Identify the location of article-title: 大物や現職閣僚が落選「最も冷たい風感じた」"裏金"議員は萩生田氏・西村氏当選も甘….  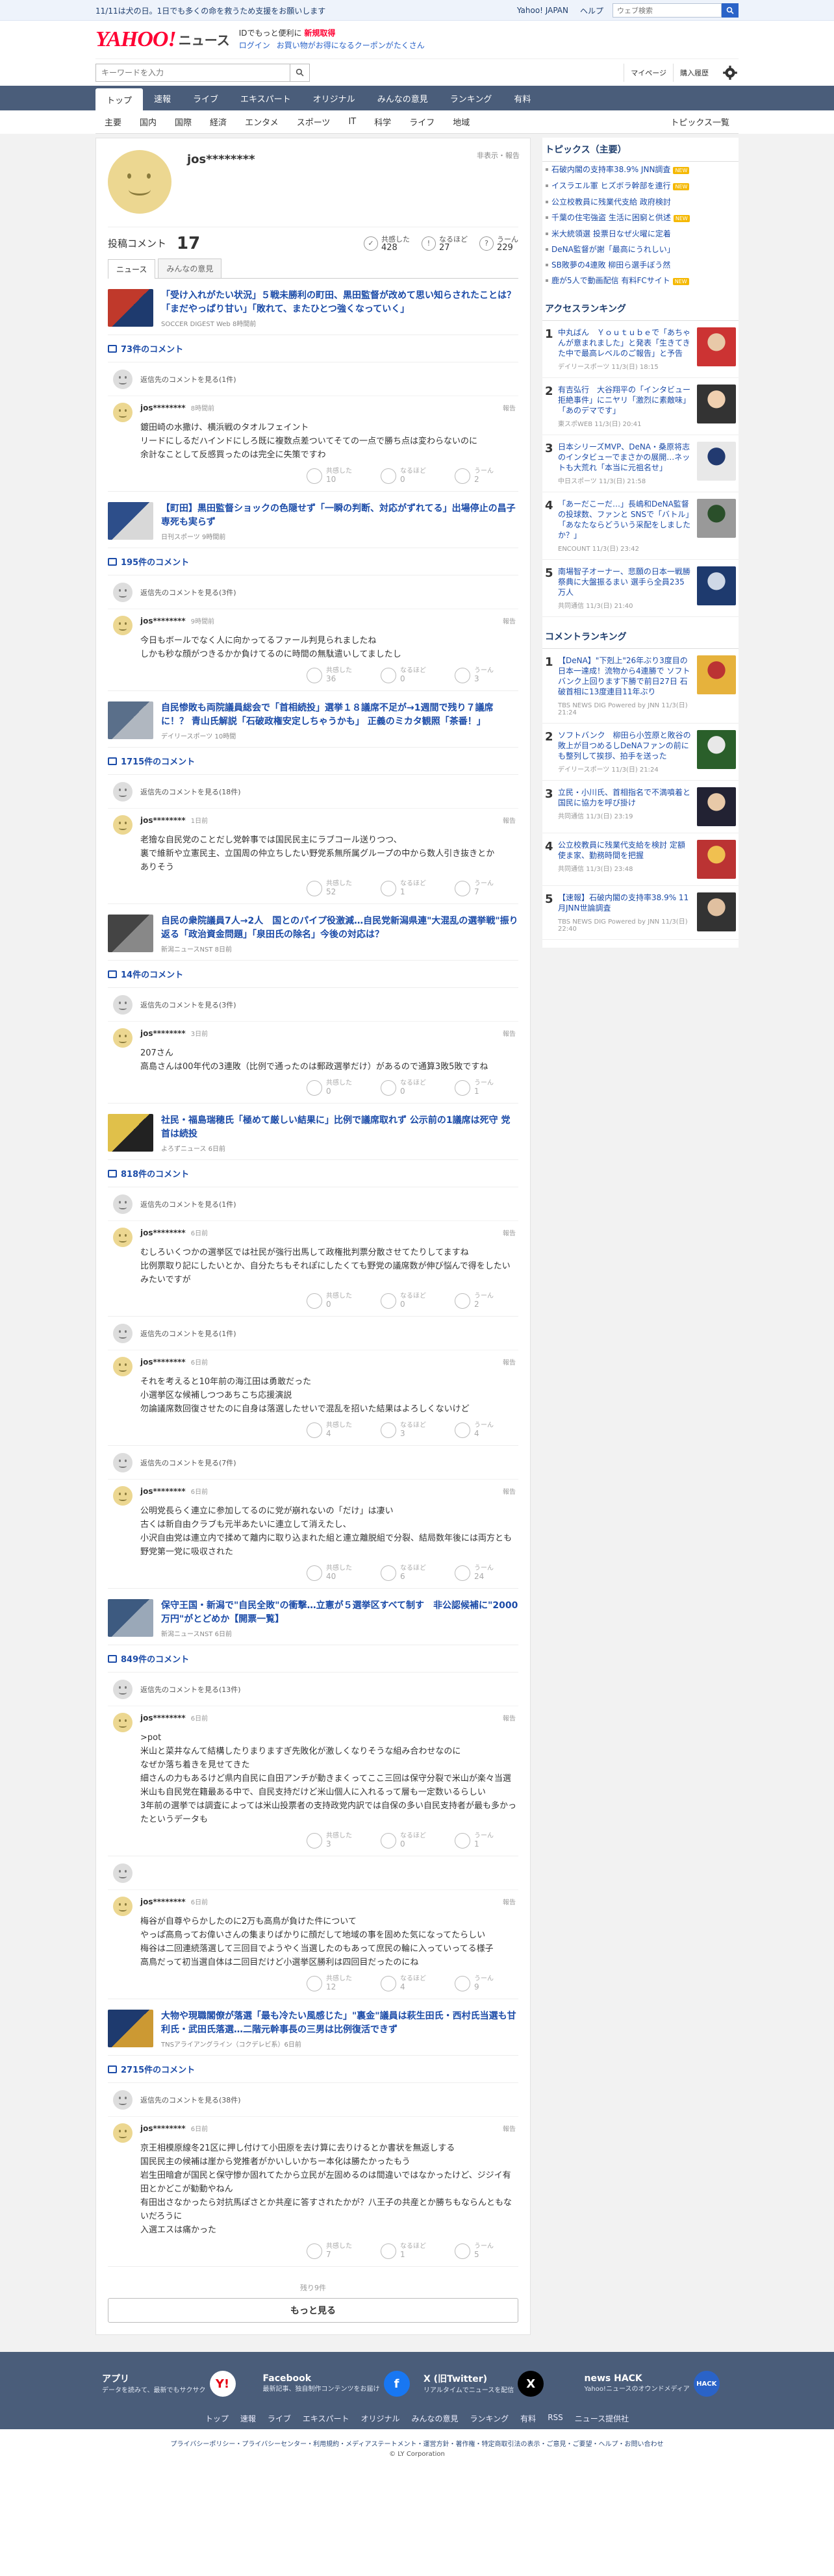
(339, 2024).